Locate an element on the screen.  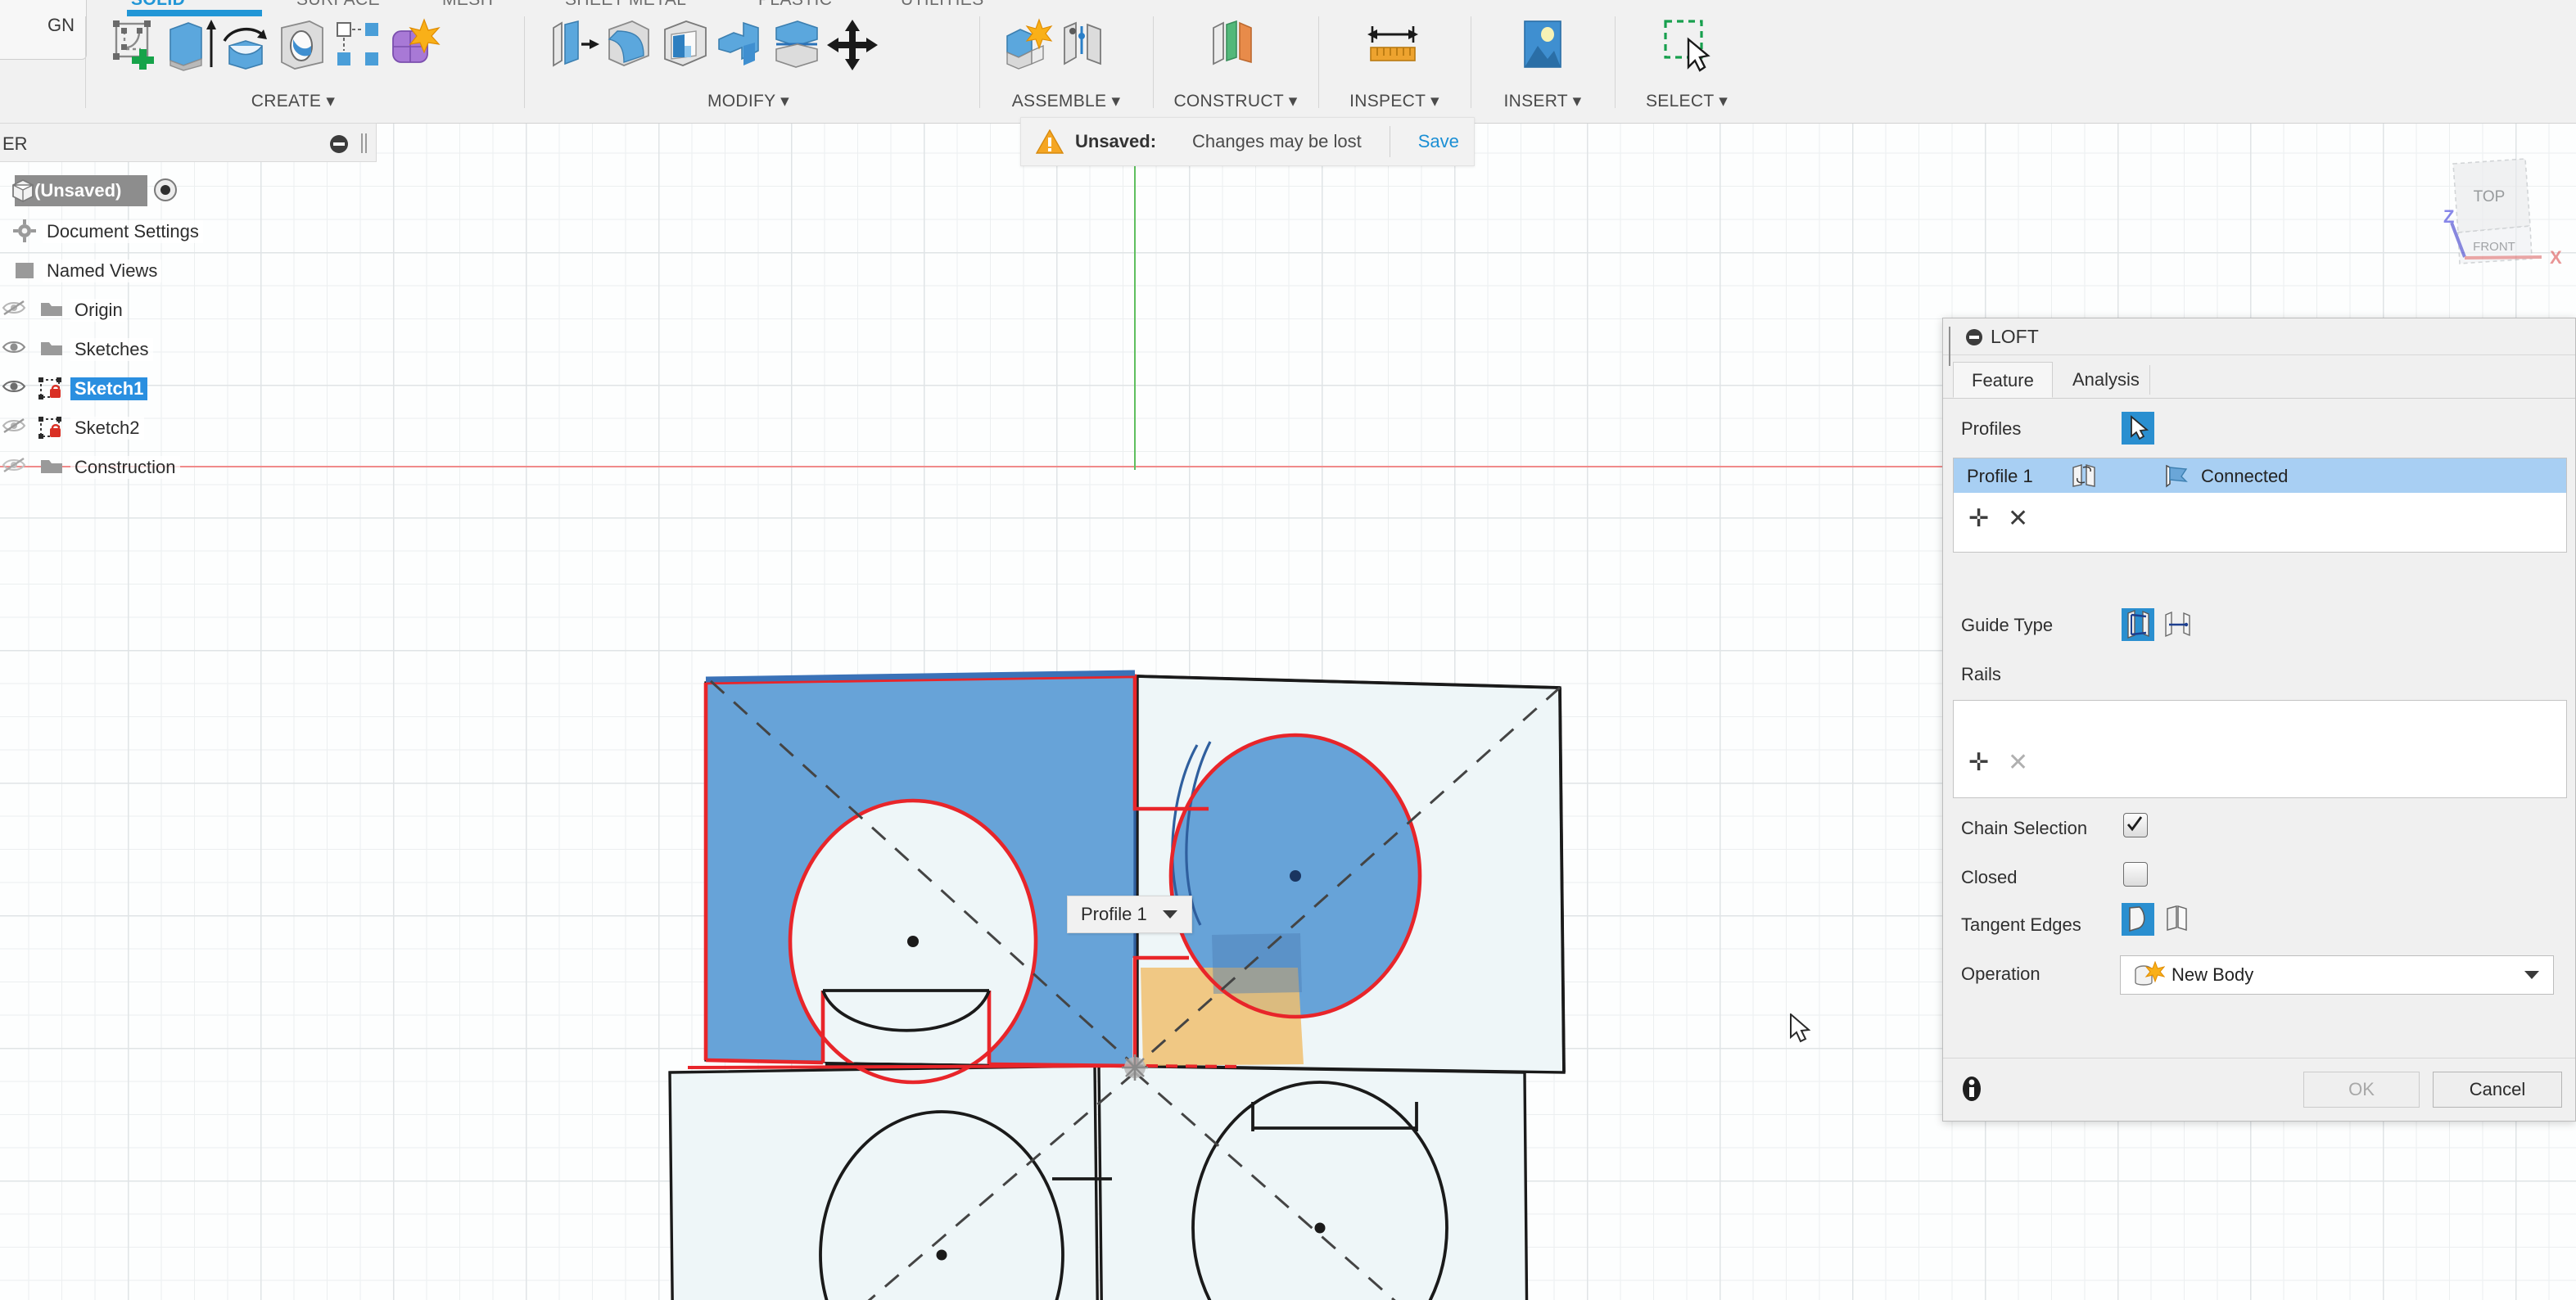
rails-guide-icon is located at coordinates (2138, 624).